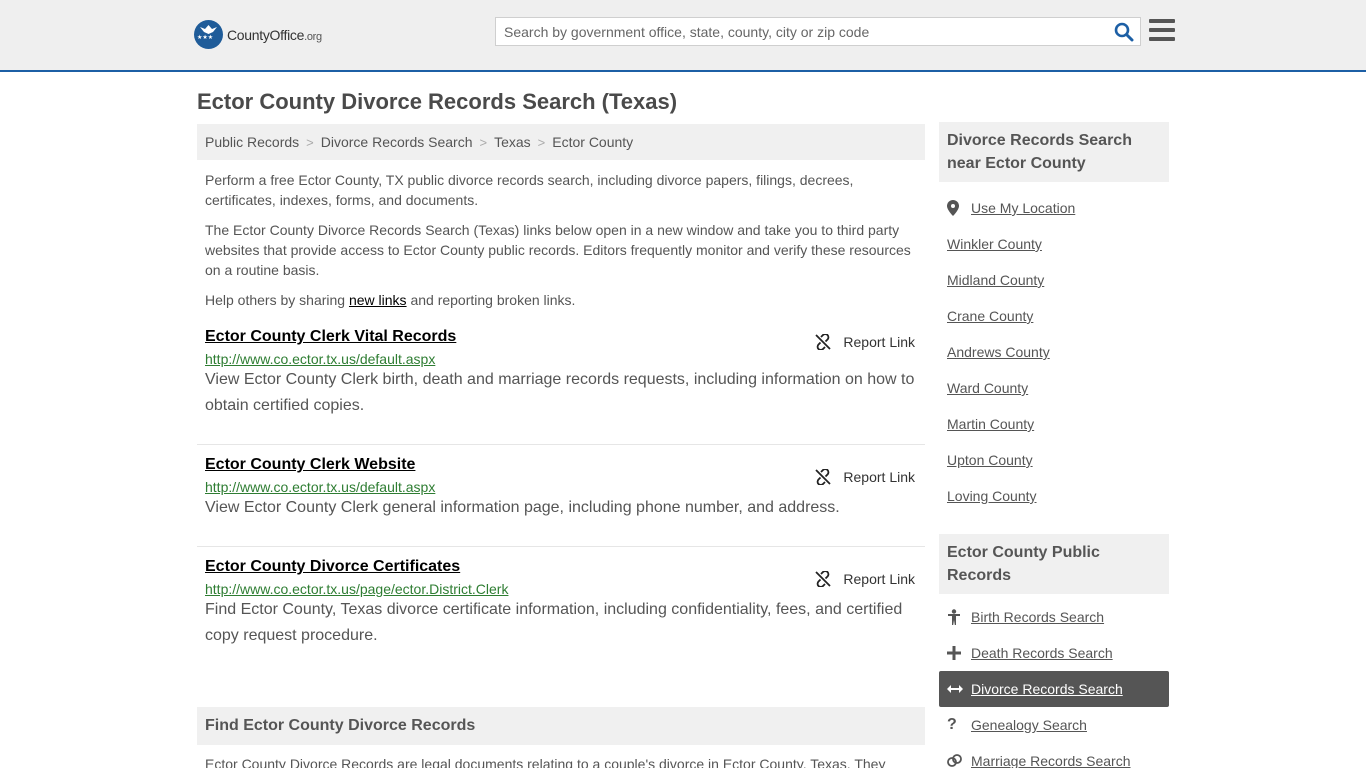  What do you see at coordinates (1054, 280) in the screenshot?
I see `nearby-county-item: Midland County` at bounding box center [1054, 280].